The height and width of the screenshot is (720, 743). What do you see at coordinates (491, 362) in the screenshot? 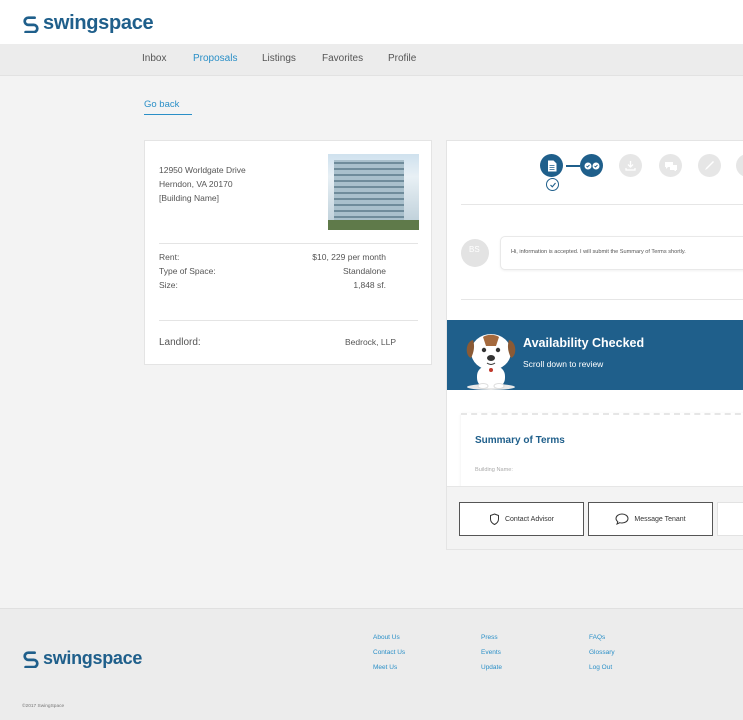
I see `dog-mascot-icon` at bounding box center [491, 362].